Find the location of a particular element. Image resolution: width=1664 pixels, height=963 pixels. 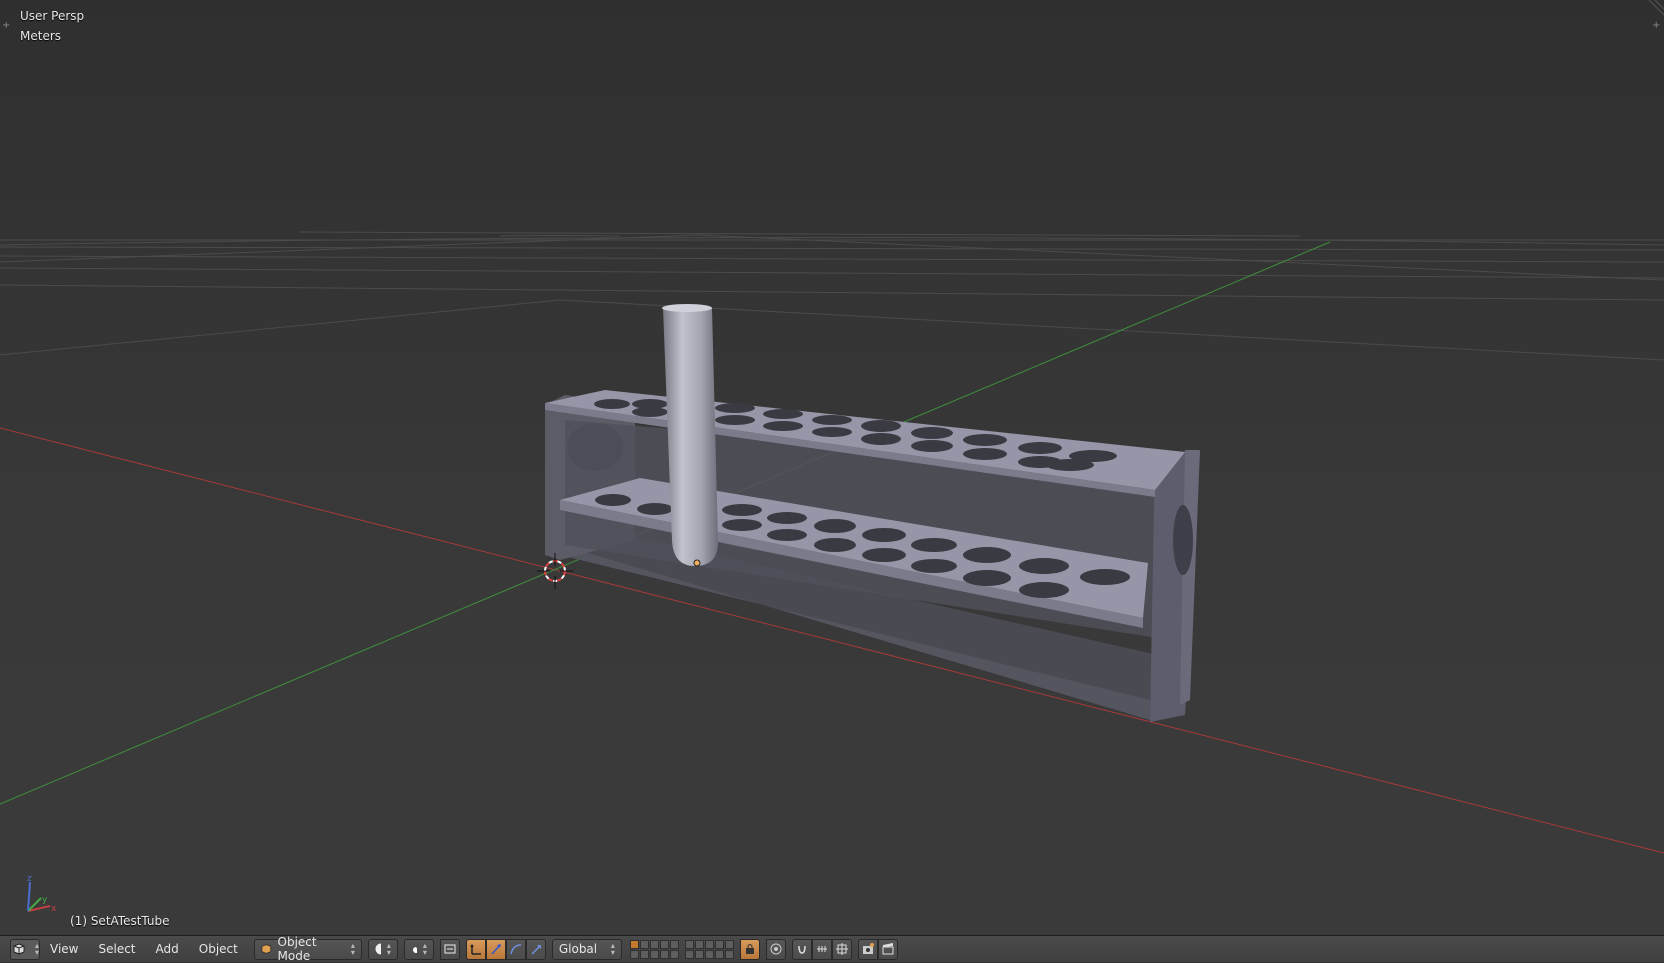

layer-buttons is located at coordinates (654, 949).